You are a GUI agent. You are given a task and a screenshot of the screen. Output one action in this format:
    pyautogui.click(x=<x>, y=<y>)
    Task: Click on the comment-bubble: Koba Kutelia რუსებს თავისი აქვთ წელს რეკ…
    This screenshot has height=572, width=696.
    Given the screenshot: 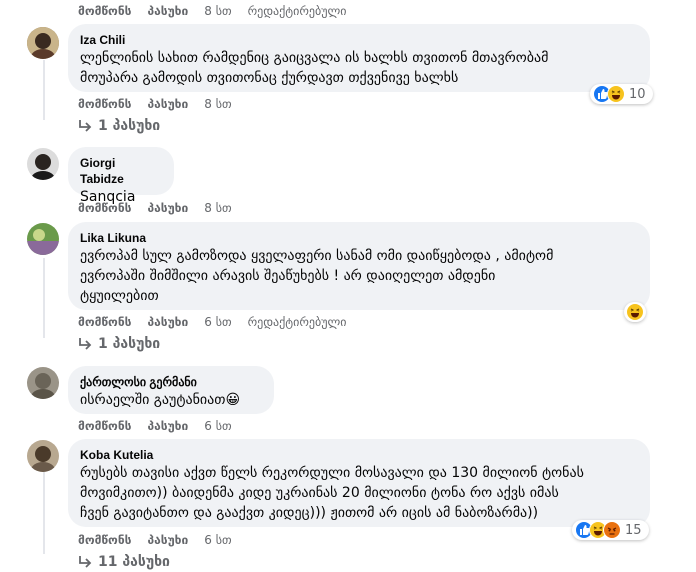 What is the action you would take?
    pyautogui.click(x=359, y=483)
    